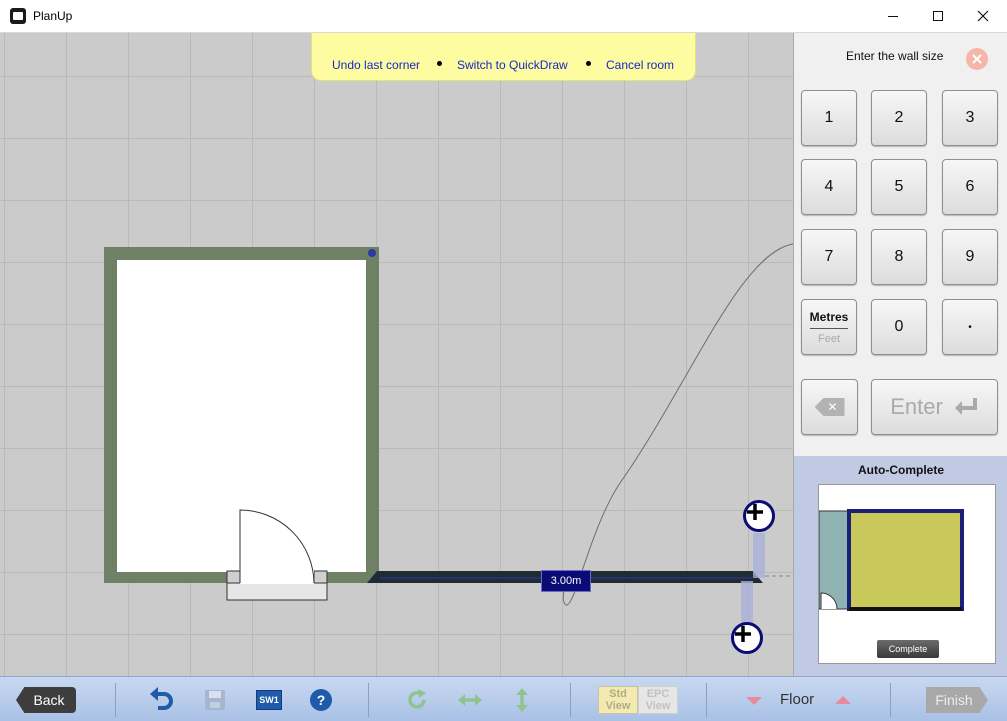  Describe the element at coordinates (829, 118) in the screenshot. I see `key-1: 1` at that location.